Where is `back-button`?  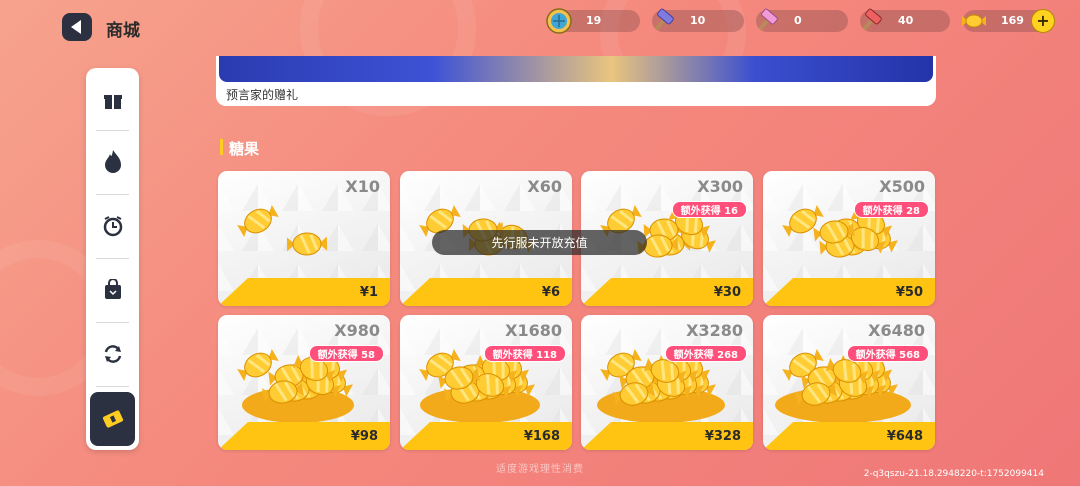 back-button is located at coordinates (77, 27).